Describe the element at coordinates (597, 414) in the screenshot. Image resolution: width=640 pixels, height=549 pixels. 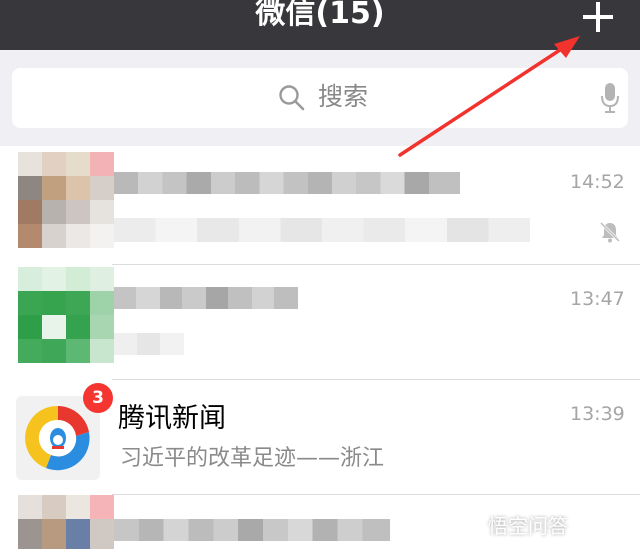
I see `chat-time: 13:39` at that location.